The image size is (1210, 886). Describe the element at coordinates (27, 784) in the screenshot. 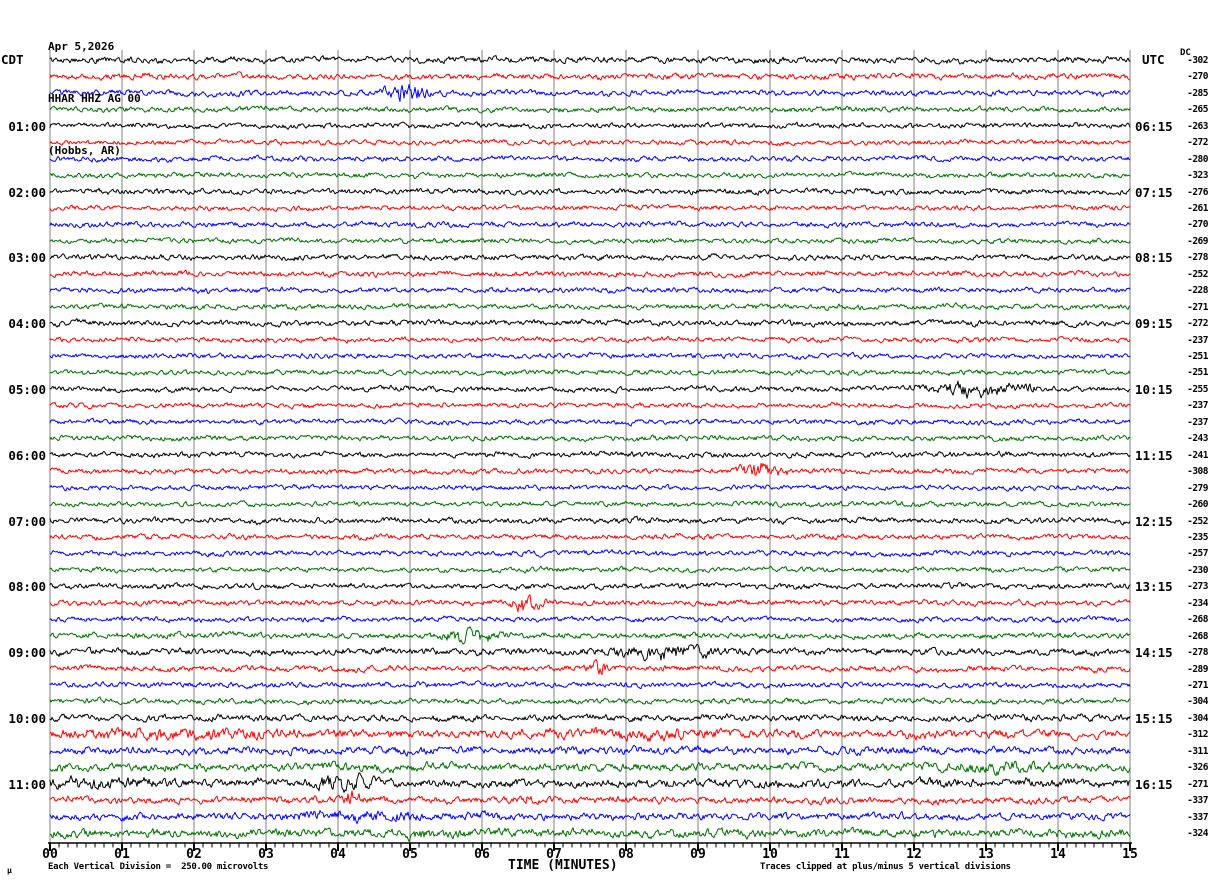

I see `left-hour-label: 11:00` at that location.